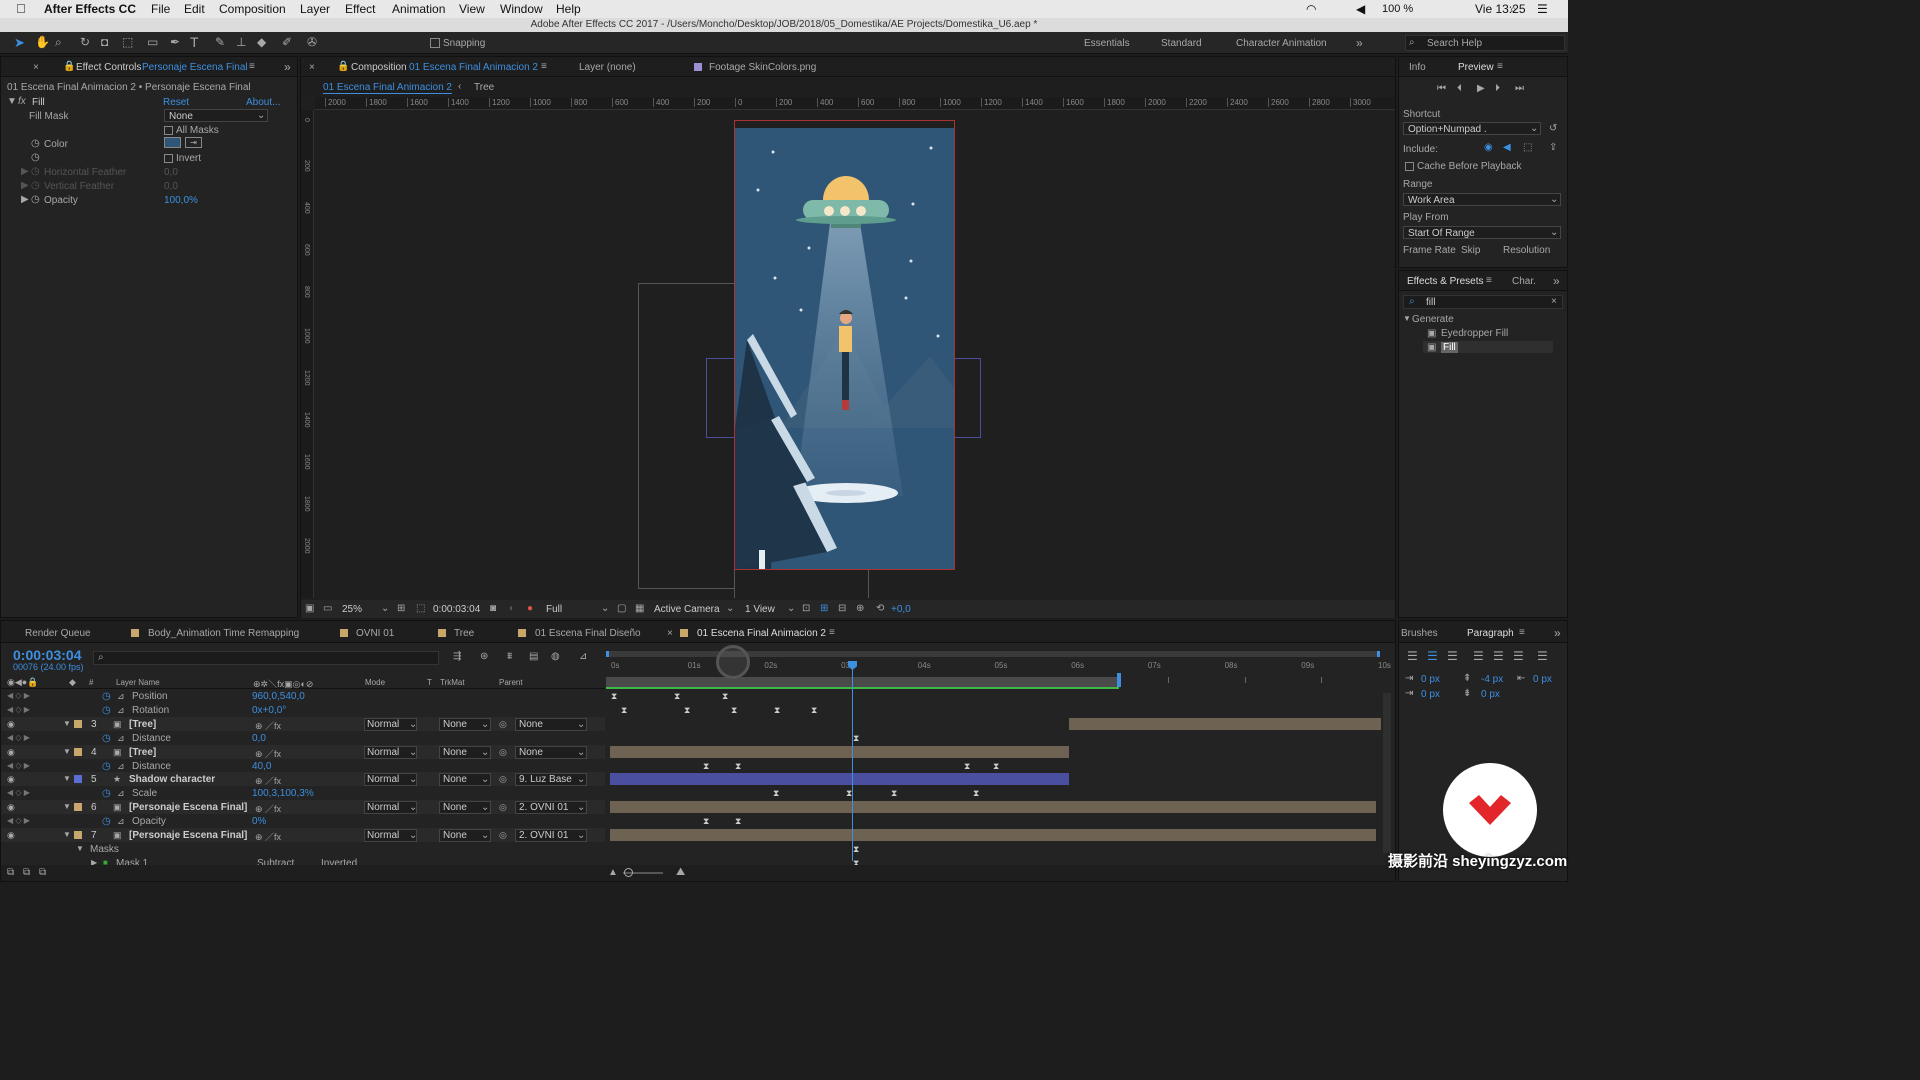  I want to click on frame-blending-icon: ▤, so click(533, 656).